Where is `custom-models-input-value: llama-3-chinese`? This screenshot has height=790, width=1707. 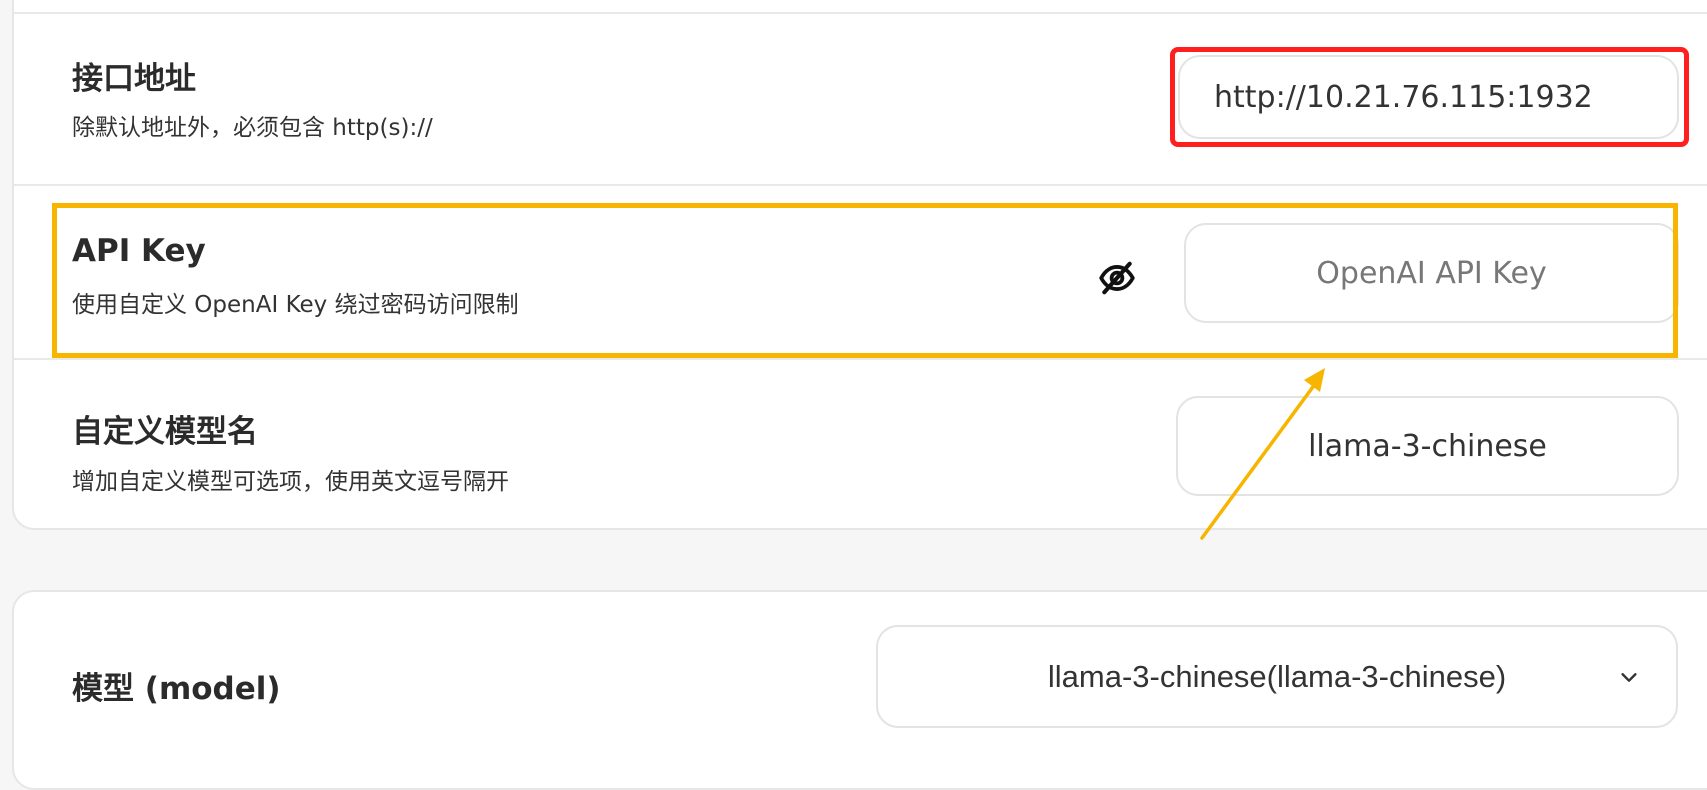 custom-models-input-value: llama-3-chinese is located at coordinates (1427, 446).